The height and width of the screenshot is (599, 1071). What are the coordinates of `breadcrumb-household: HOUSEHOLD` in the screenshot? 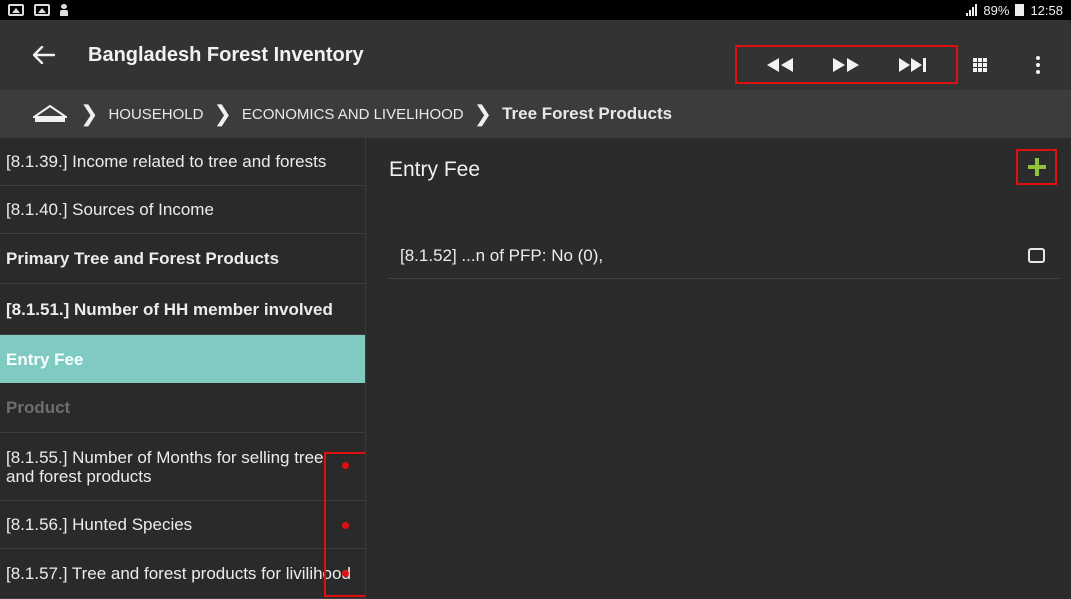 It's located at (155, 114).